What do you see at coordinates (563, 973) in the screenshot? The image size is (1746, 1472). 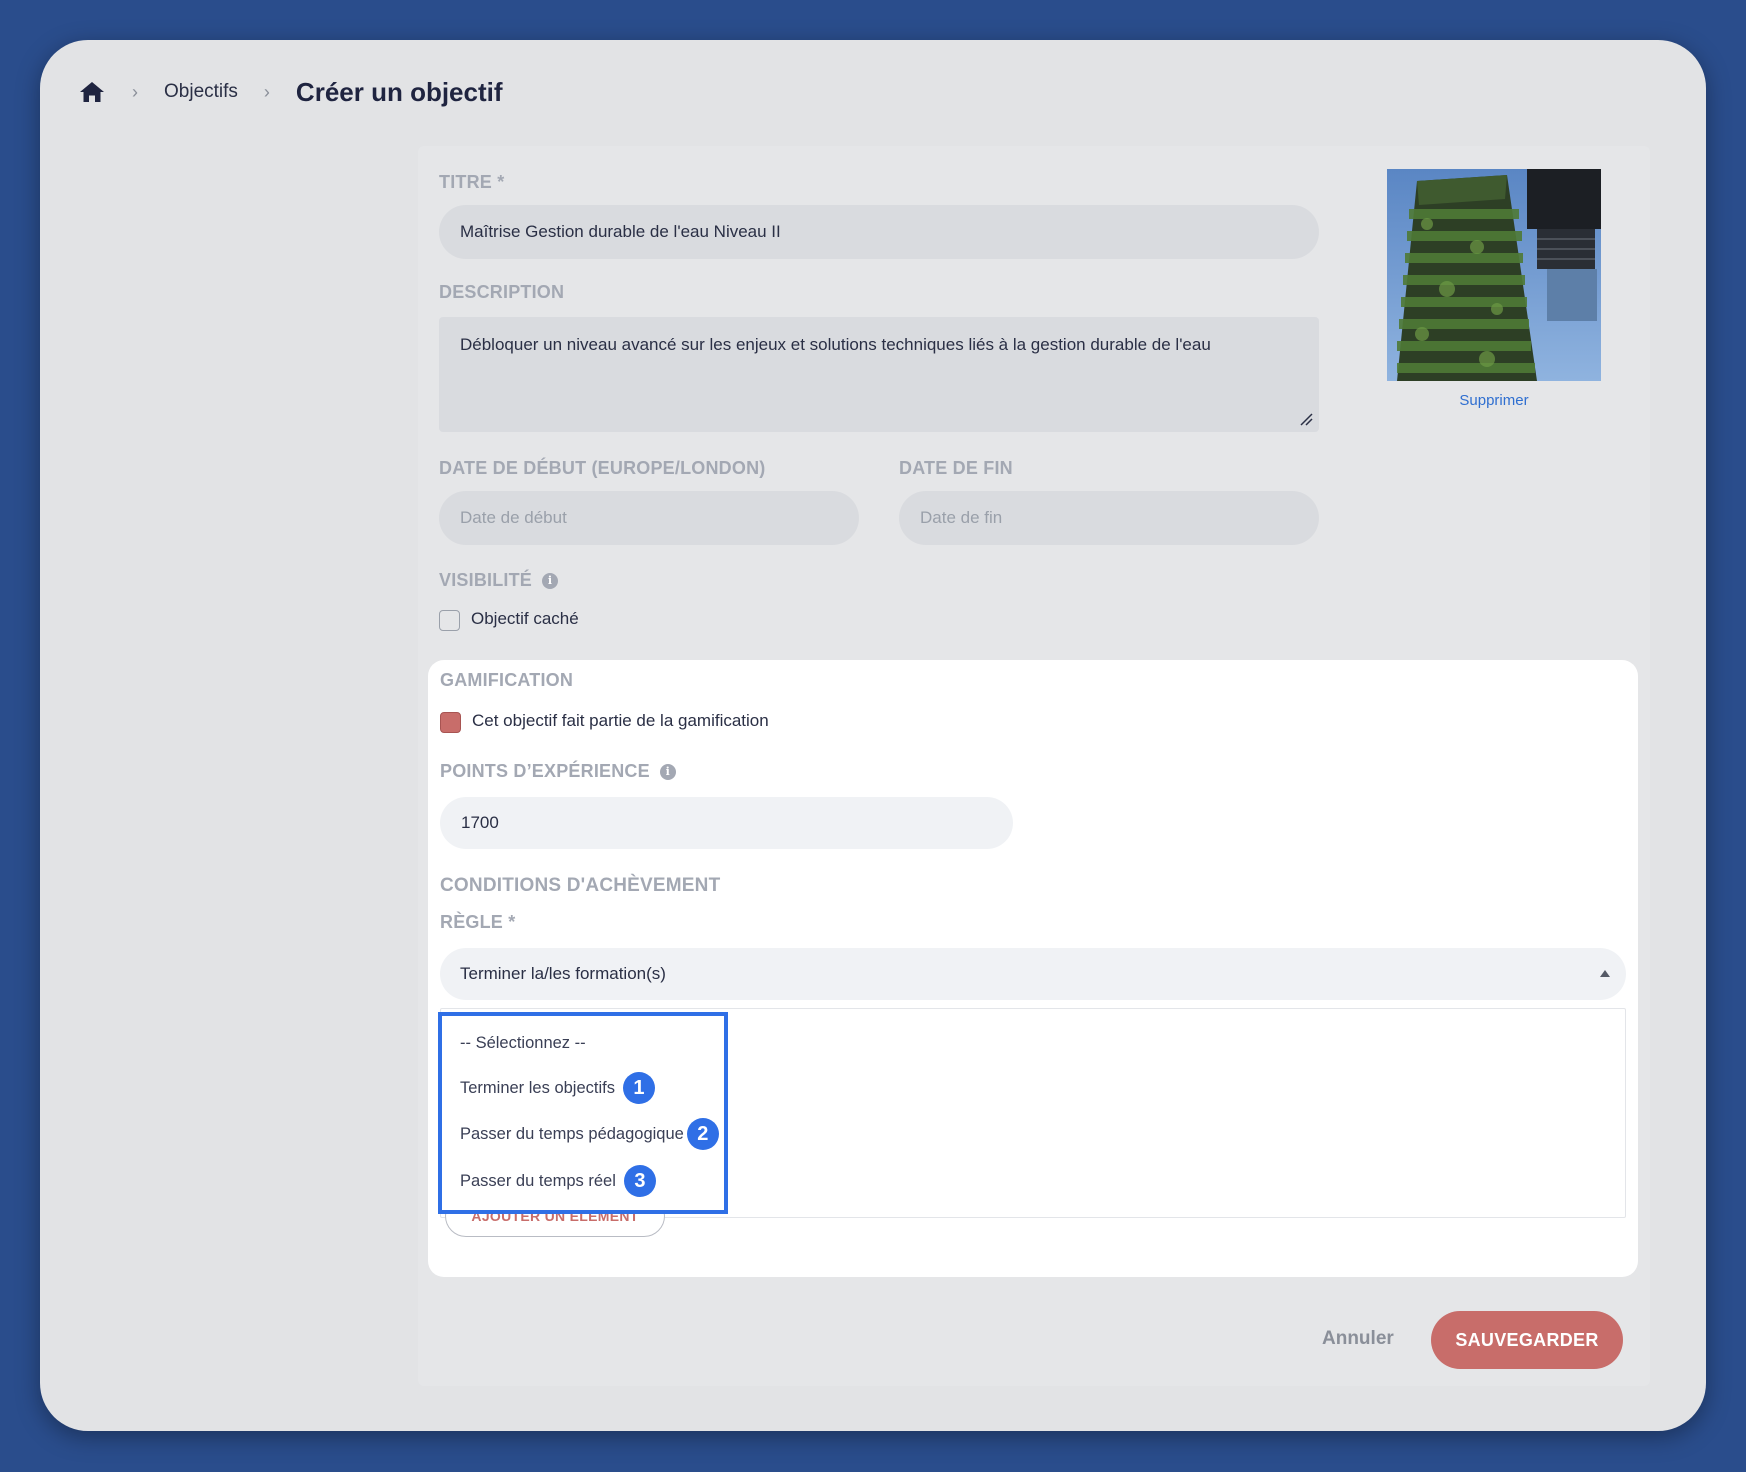 I see `rule-select-value: Terminer la/les formation(s)` at bounding box center [563, 973].